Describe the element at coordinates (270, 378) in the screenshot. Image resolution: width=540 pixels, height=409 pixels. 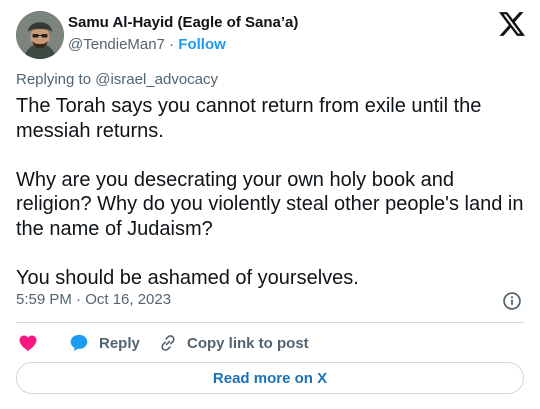
I see `read-more-button: Read more on X` at that location.